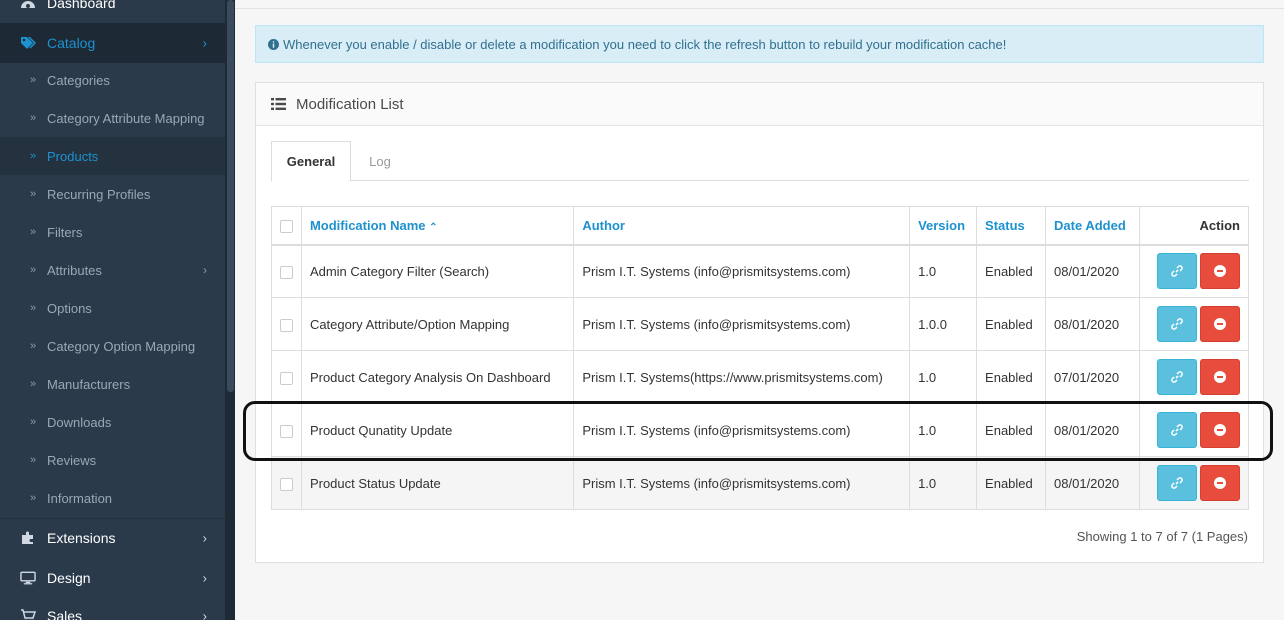  Describe the element at coordinates (112, 80) in the screenshot. I see `sidebar-item-categories: » Categories` at that location.